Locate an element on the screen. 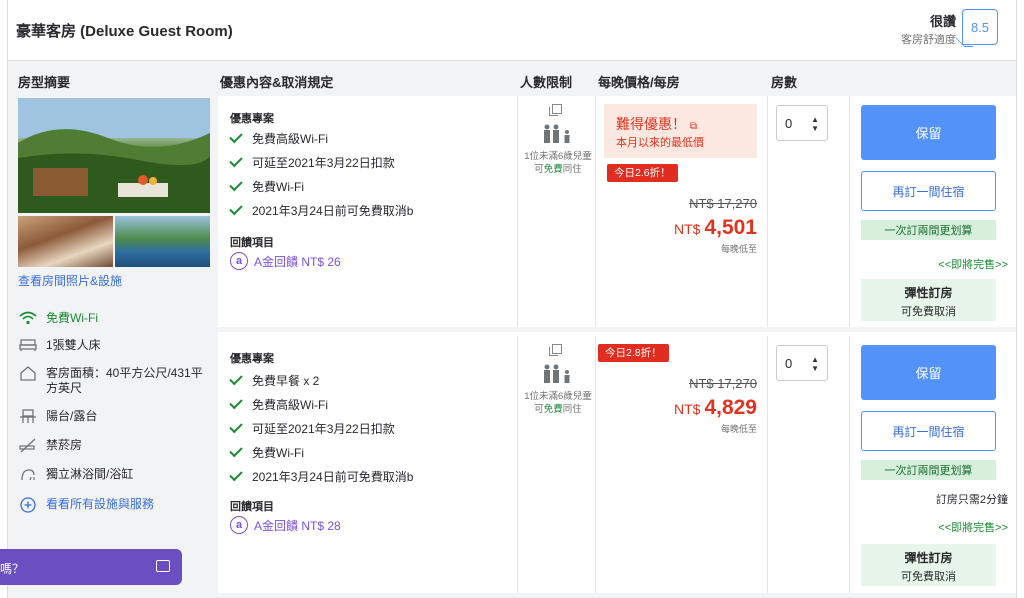 Image resolution: width=1024 pixels, height=598 pixels. column-summary: 房型摘要 is located at coordinates (44, 82).